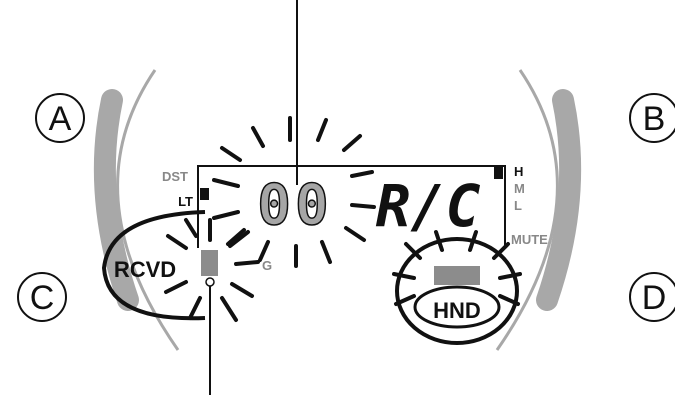 Image resolution: width=675 pixels, height=404 pixels. I want to click on g-indicator: G, so click(267, 265).